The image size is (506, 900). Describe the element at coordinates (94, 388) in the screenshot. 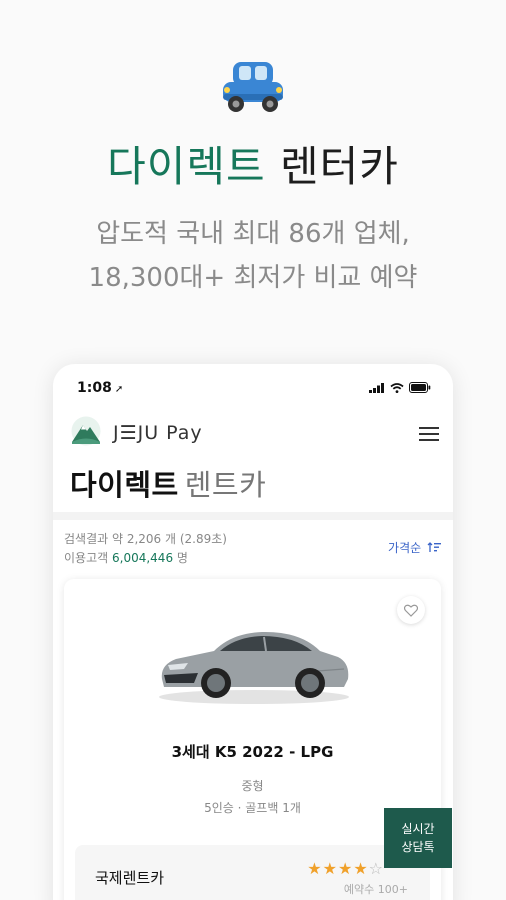

I see `status-time-text: 1:08` at that location.